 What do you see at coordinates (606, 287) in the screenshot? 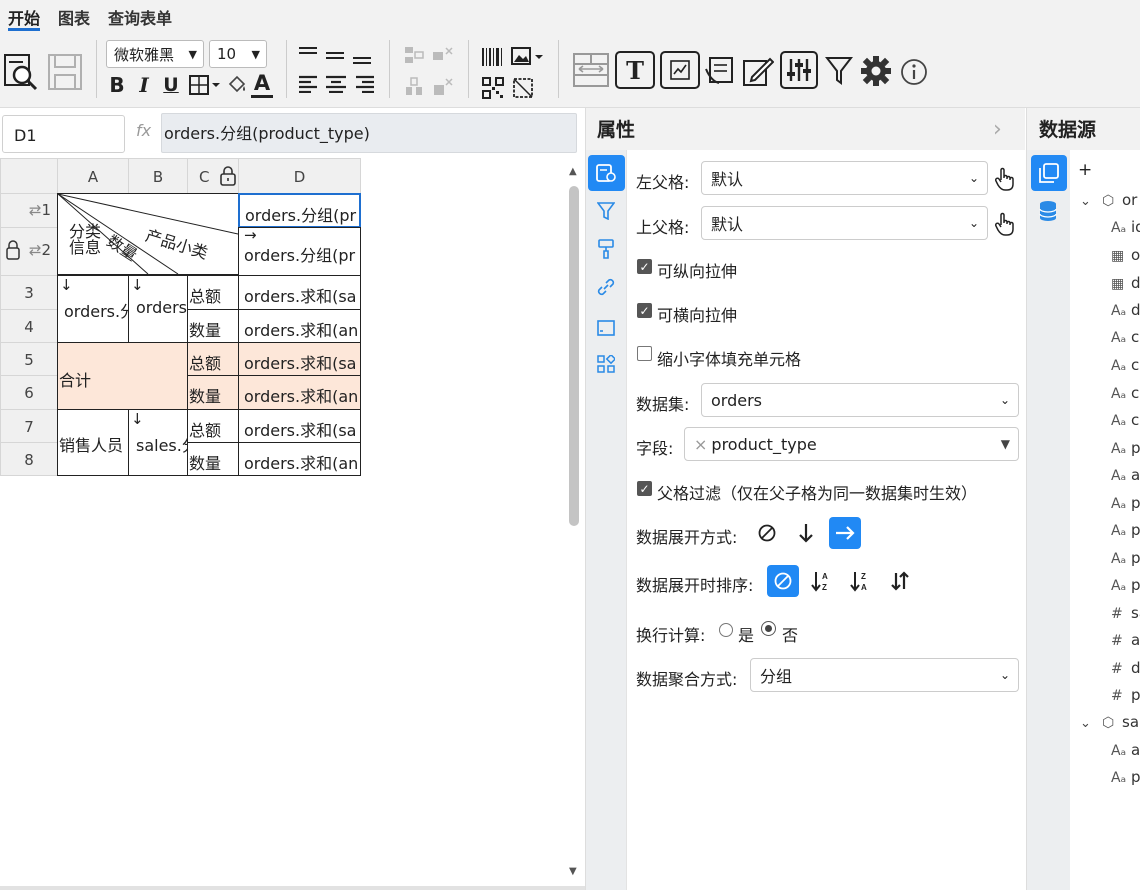
I see `link-icon` at bounding box center [606, 287].